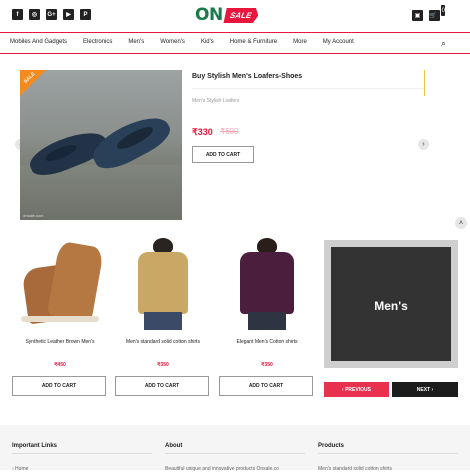  I want to click on product-title: Men's standard solid cotton shirts, so click(163, 342).